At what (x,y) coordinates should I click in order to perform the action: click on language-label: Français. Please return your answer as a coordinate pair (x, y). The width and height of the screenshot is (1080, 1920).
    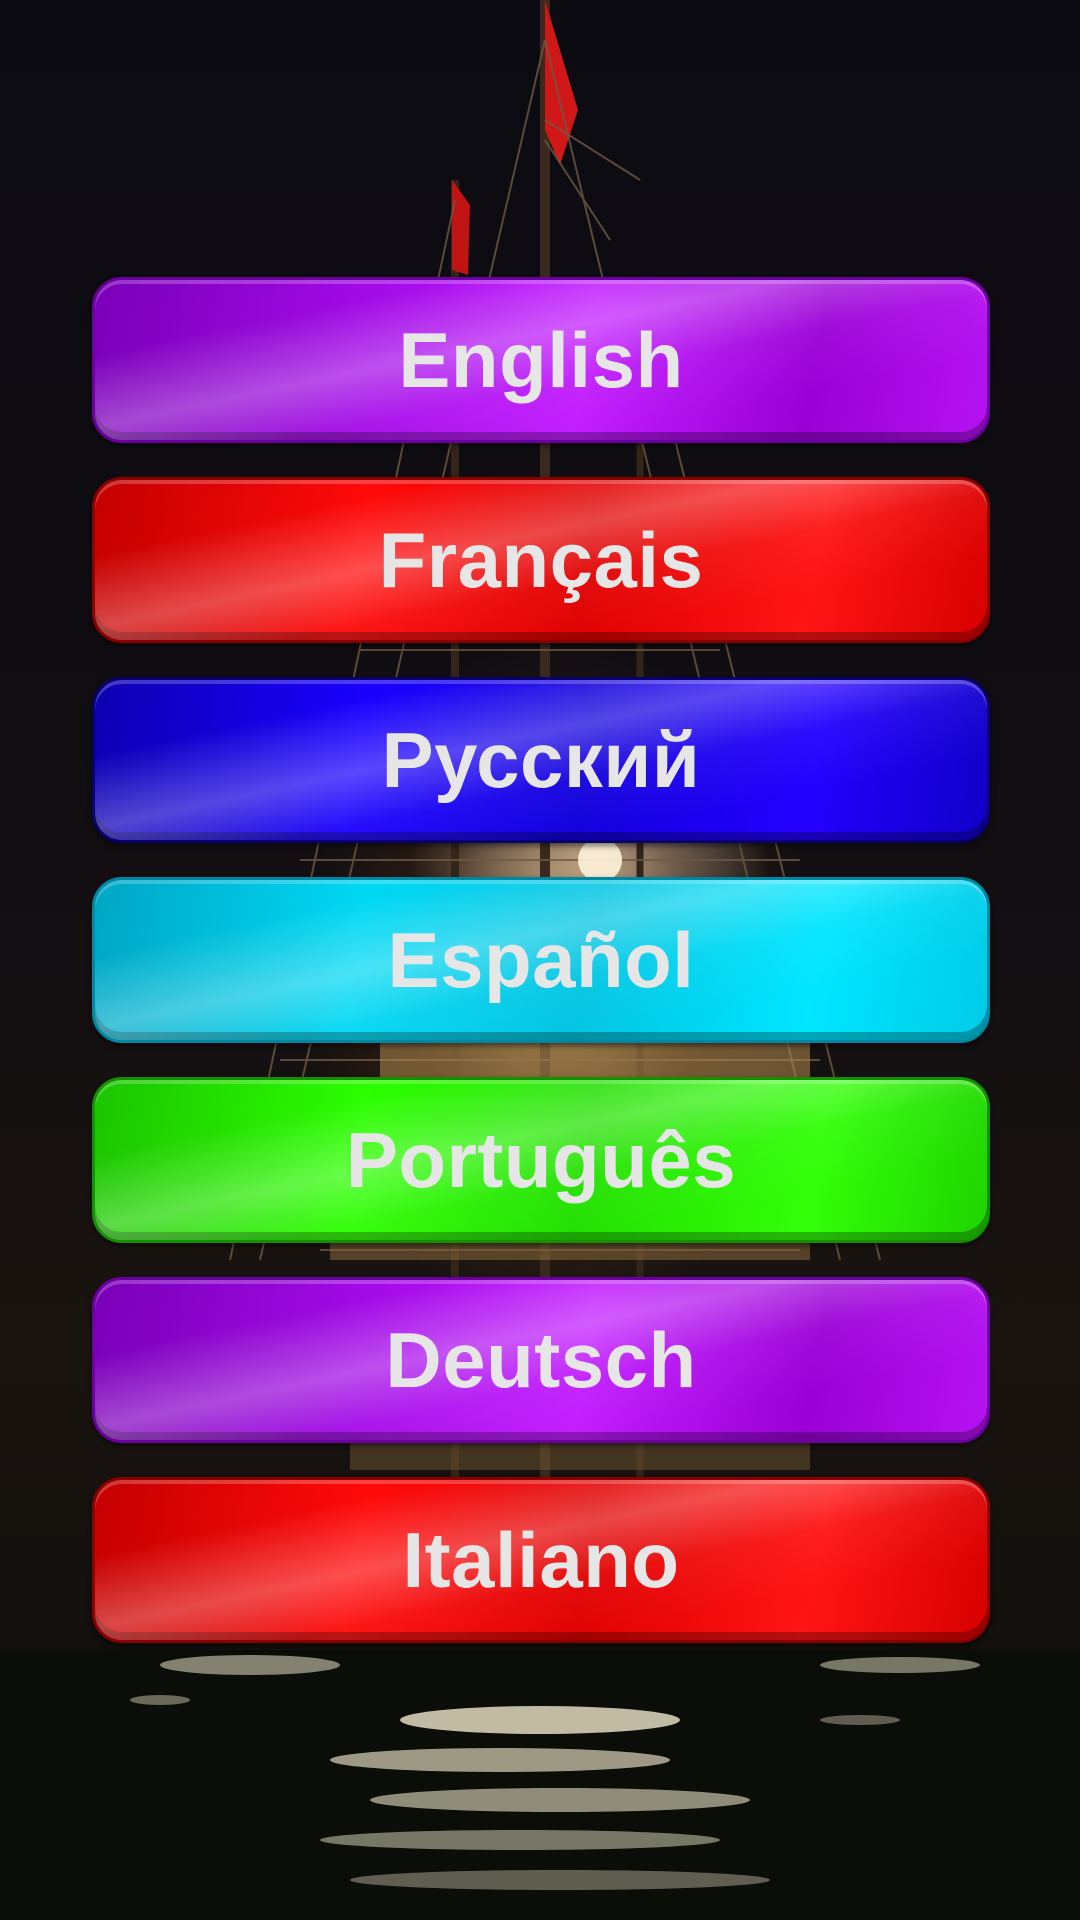
    Looking at the image, I should click on (541, 560).